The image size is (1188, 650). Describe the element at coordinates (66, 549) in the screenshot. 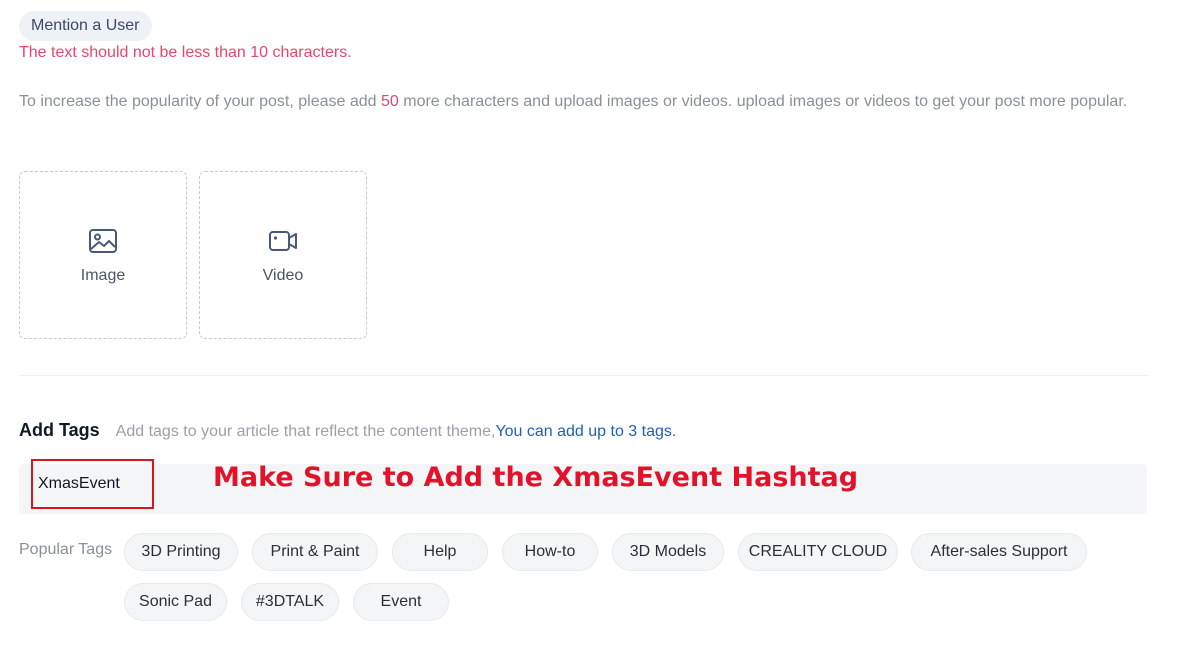

I see `popular-tags-label: Popular Tags` at that location.